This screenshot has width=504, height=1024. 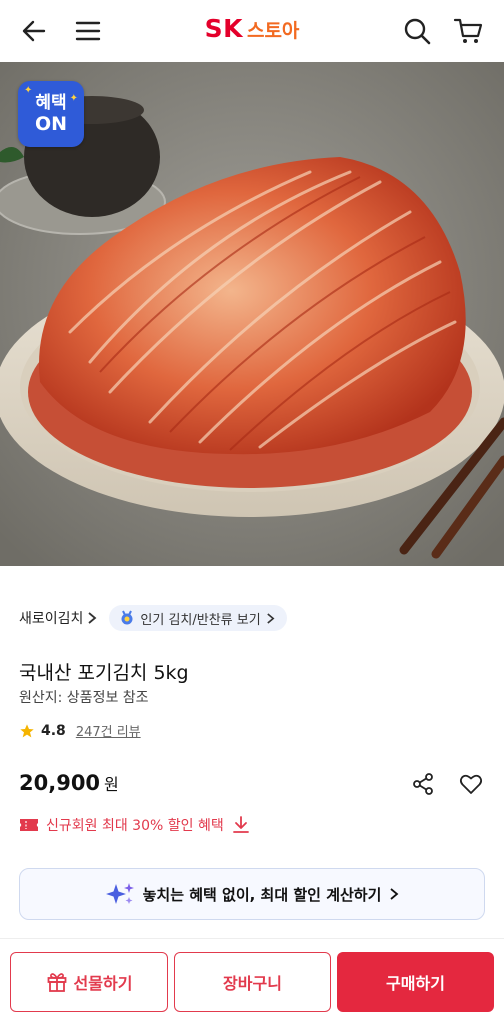 What do you see at coordinates (111, 784) in the screenshot?
I see `currency-unit: 원` at bounding box center [111, 784].